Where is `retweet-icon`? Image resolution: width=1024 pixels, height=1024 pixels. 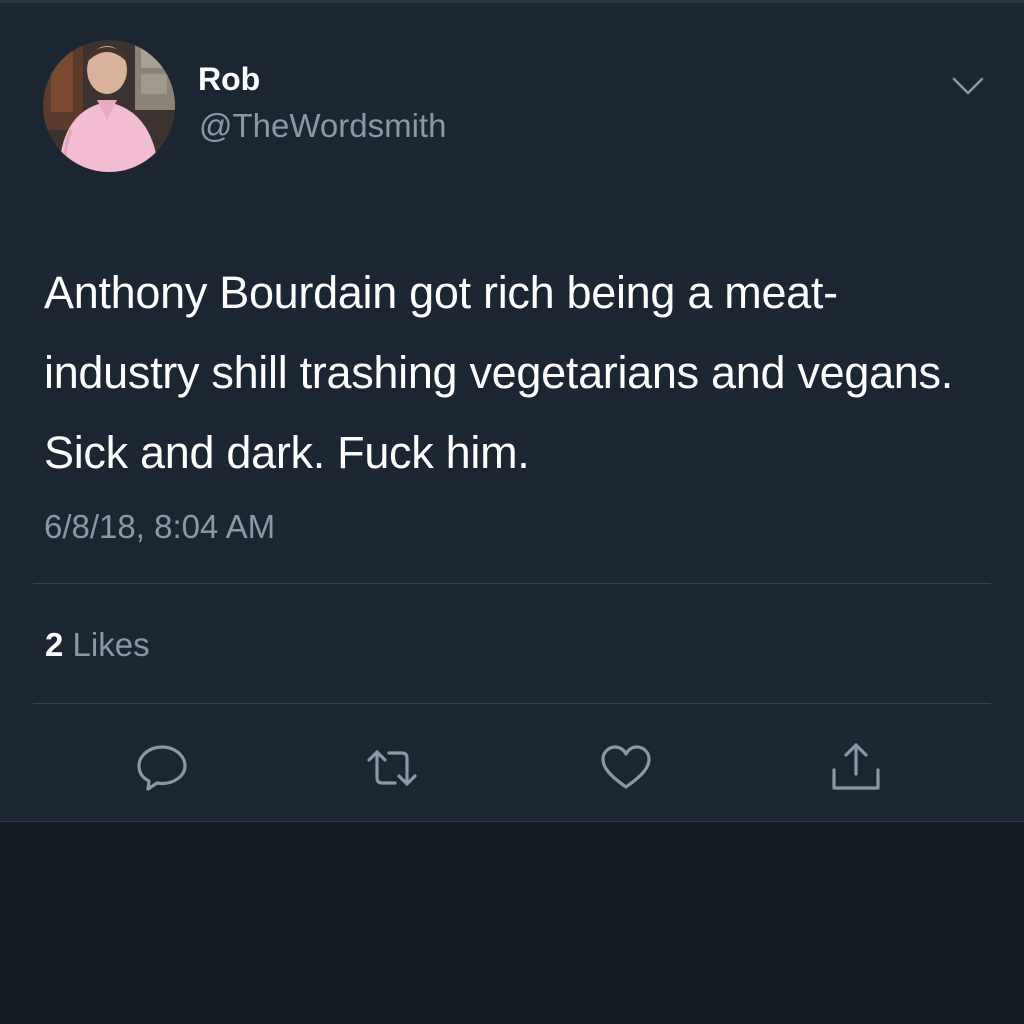
retweet-icon is located at coordinates (392, 768).